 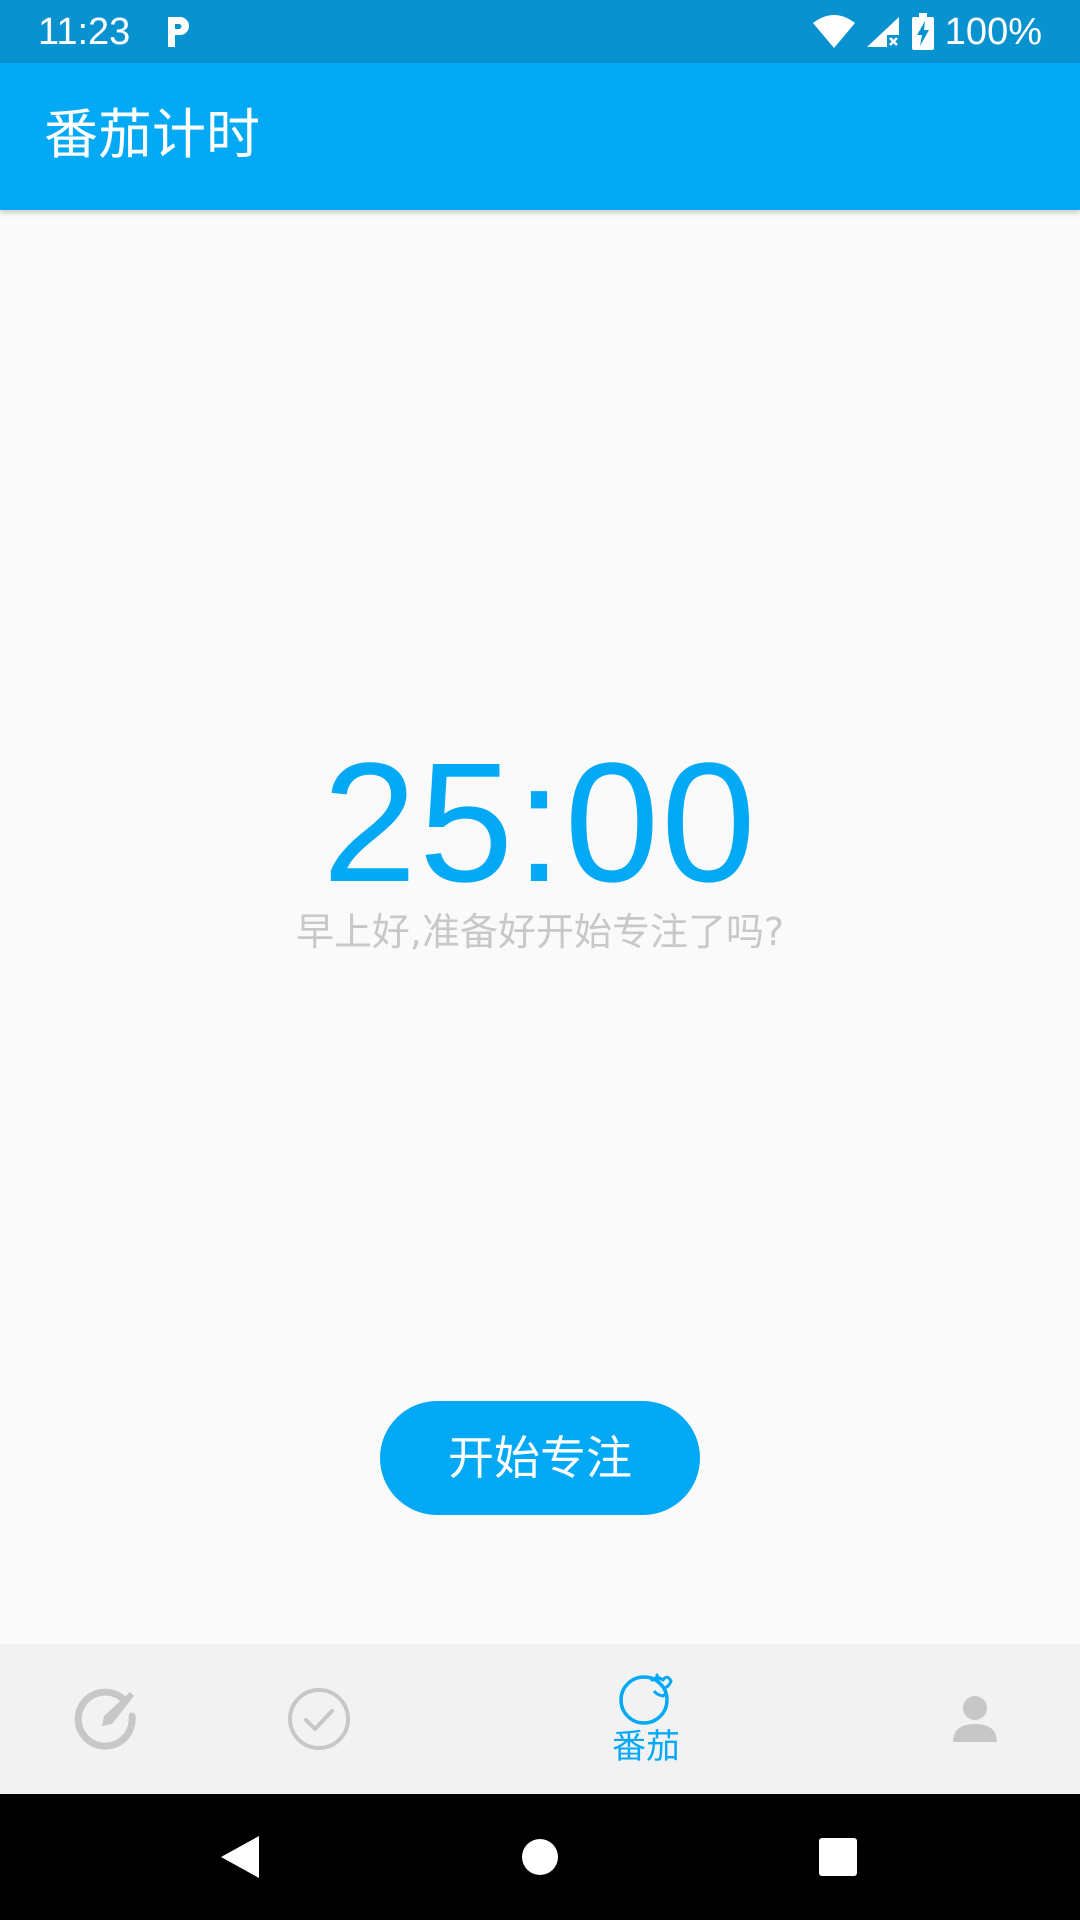 I want to click on status-icons: 100%, so click(x=922, y=32).